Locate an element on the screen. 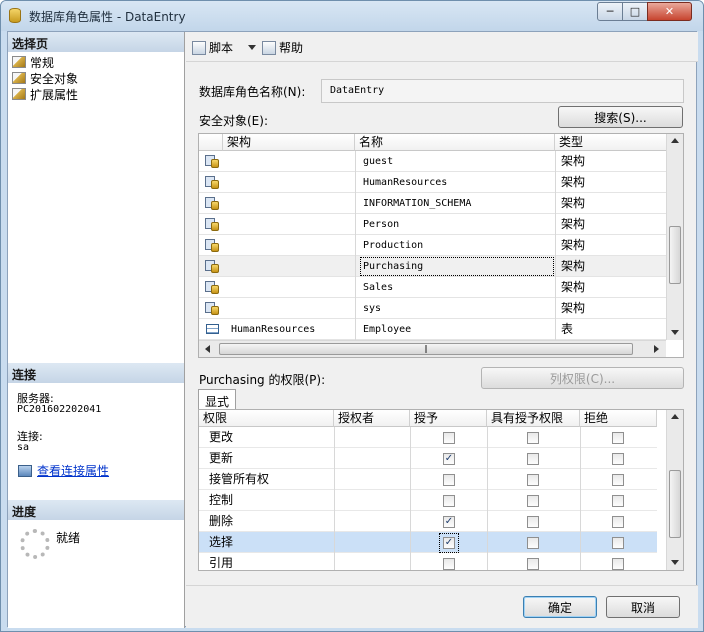  securables-vertical-scrollbar is located at coordinates (674, 237).